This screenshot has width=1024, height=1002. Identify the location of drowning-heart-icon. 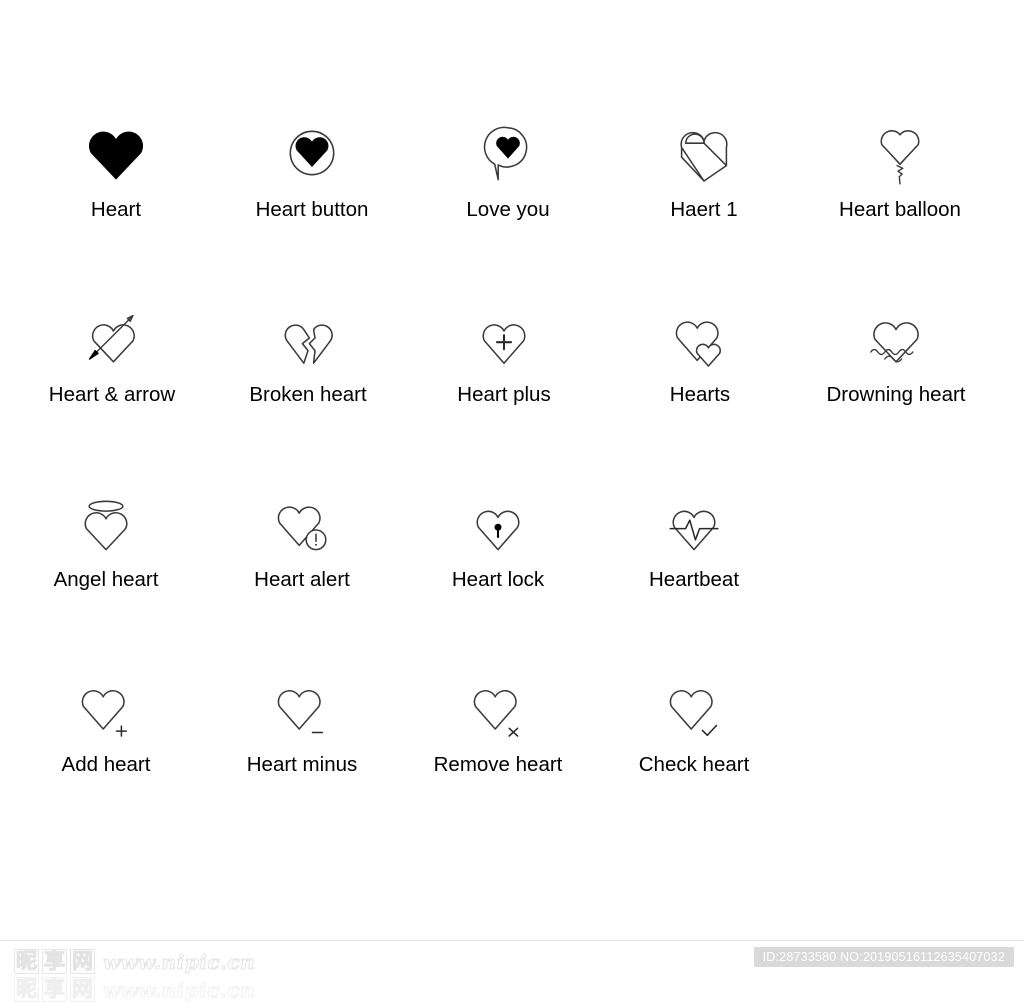
(896, 338).